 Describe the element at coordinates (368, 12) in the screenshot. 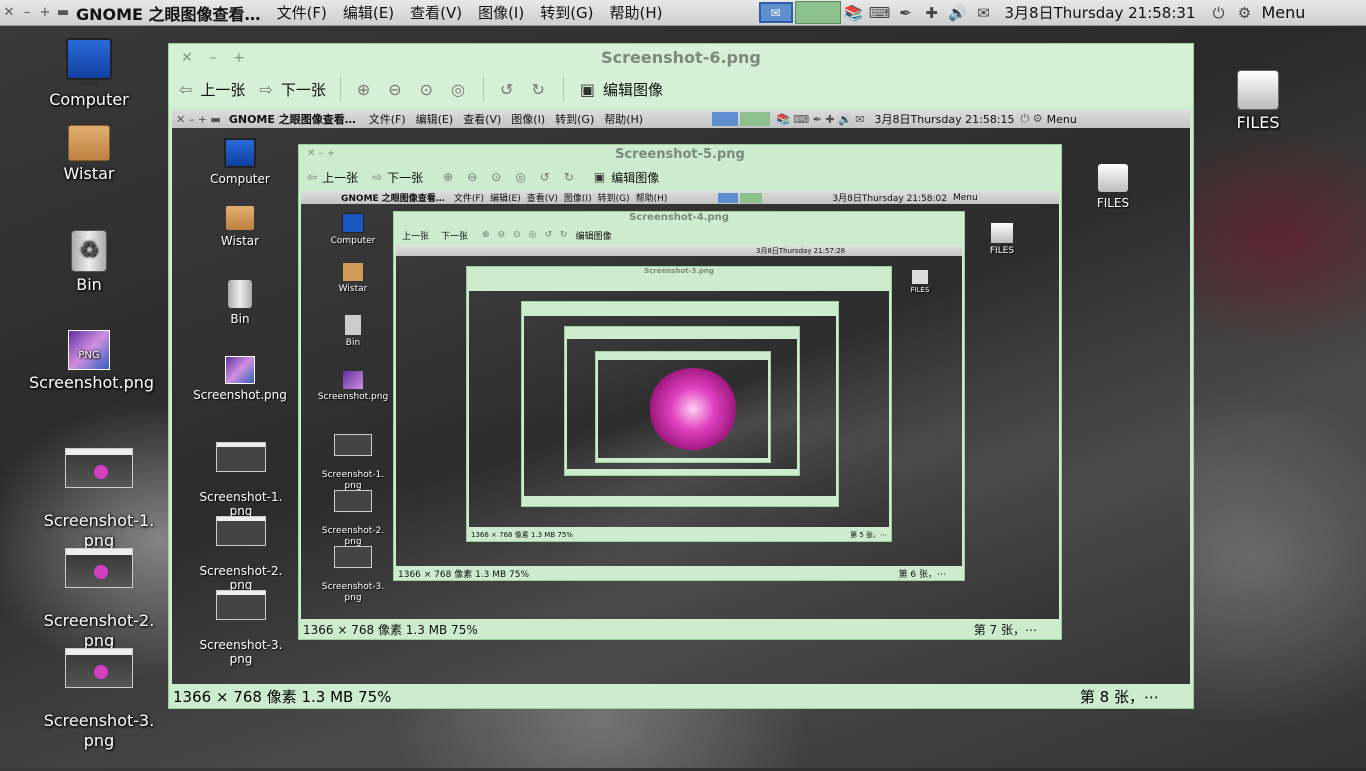

I see `menu-edit: 编辑(E)` at that location.